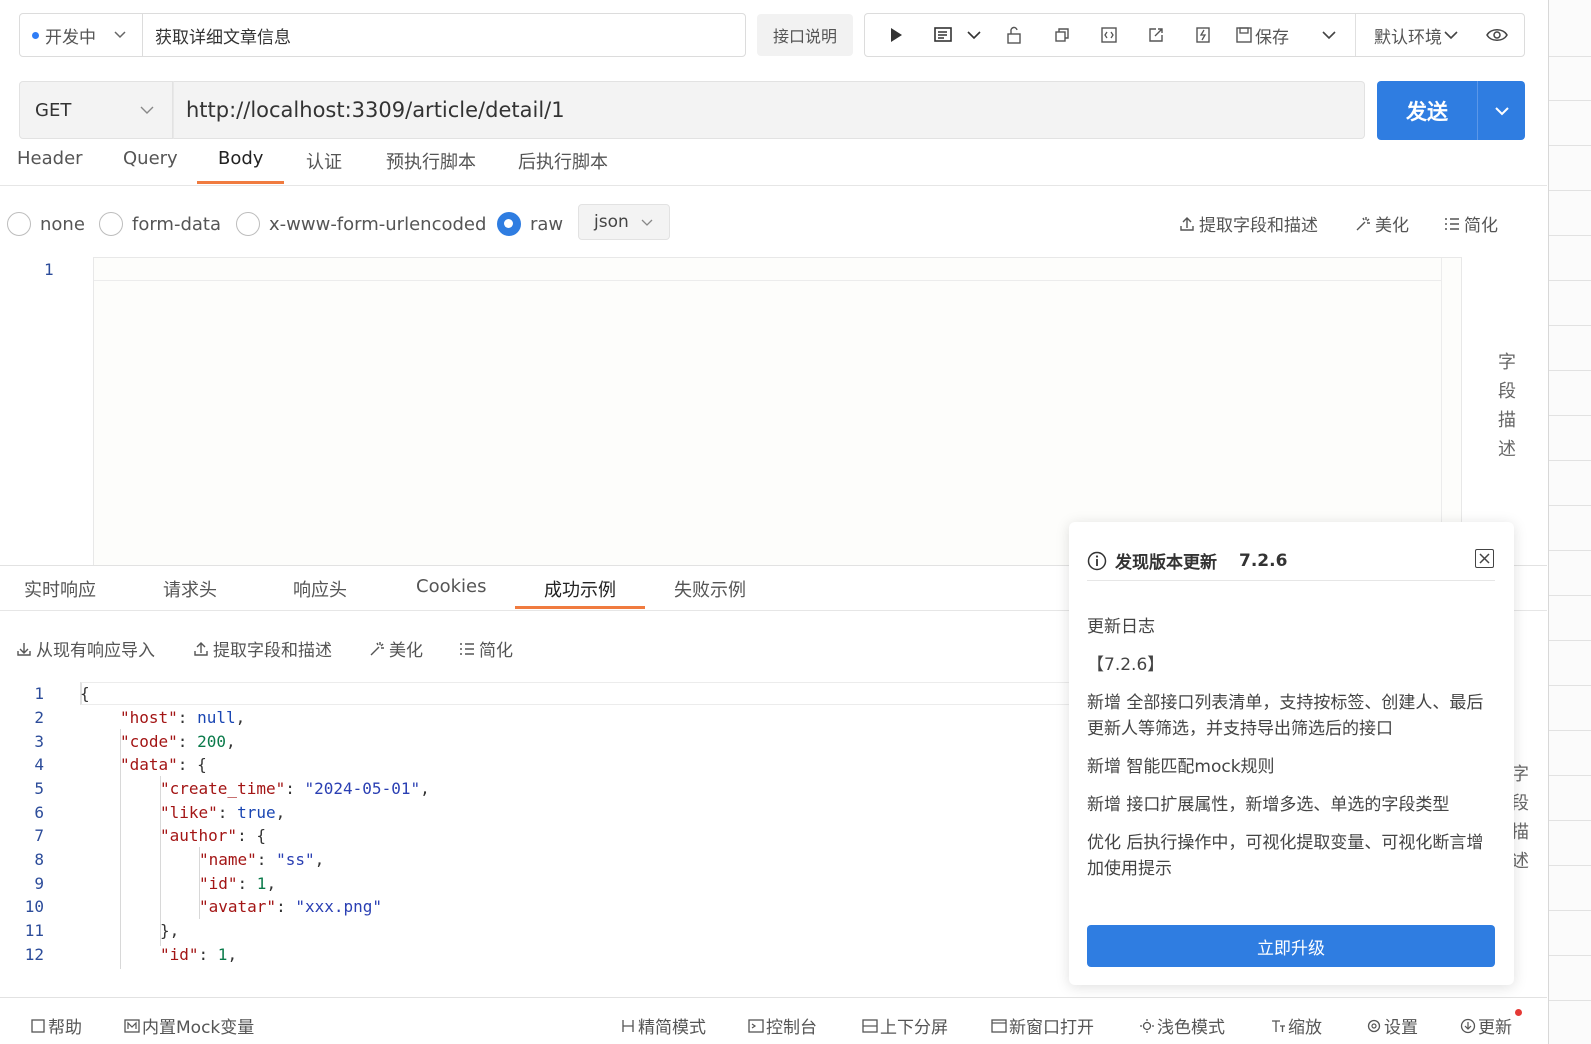  Describe the element at coordinates (46, 224) in the screenshot. I see `radio-none: none` at that location.